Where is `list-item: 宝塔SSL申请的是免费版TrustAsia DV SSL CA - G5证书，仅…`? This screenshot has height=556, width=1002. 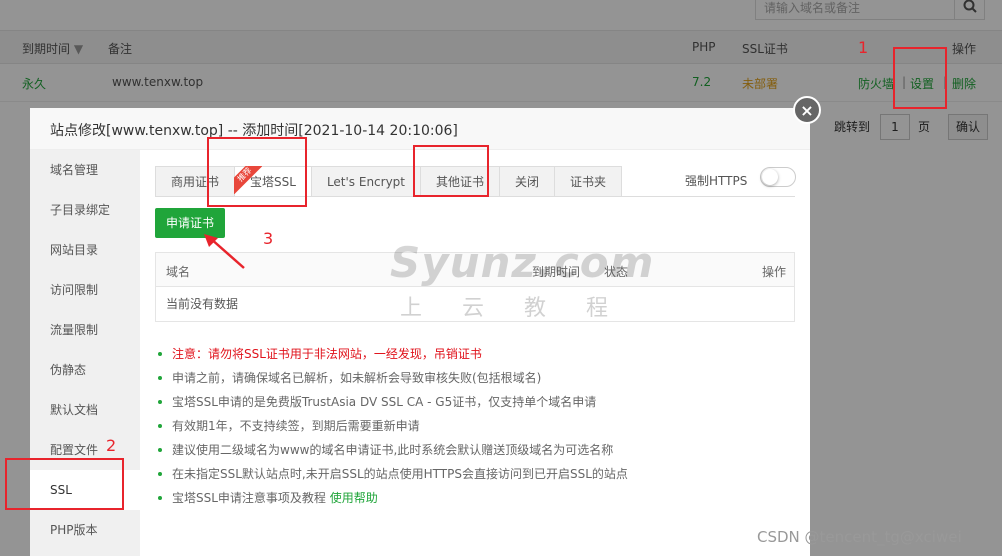 list-item: 宝塔SSL申请的是免费版TrustAsia DV SSL CA - G5证书，仅… is located at coordinates (478, 402).